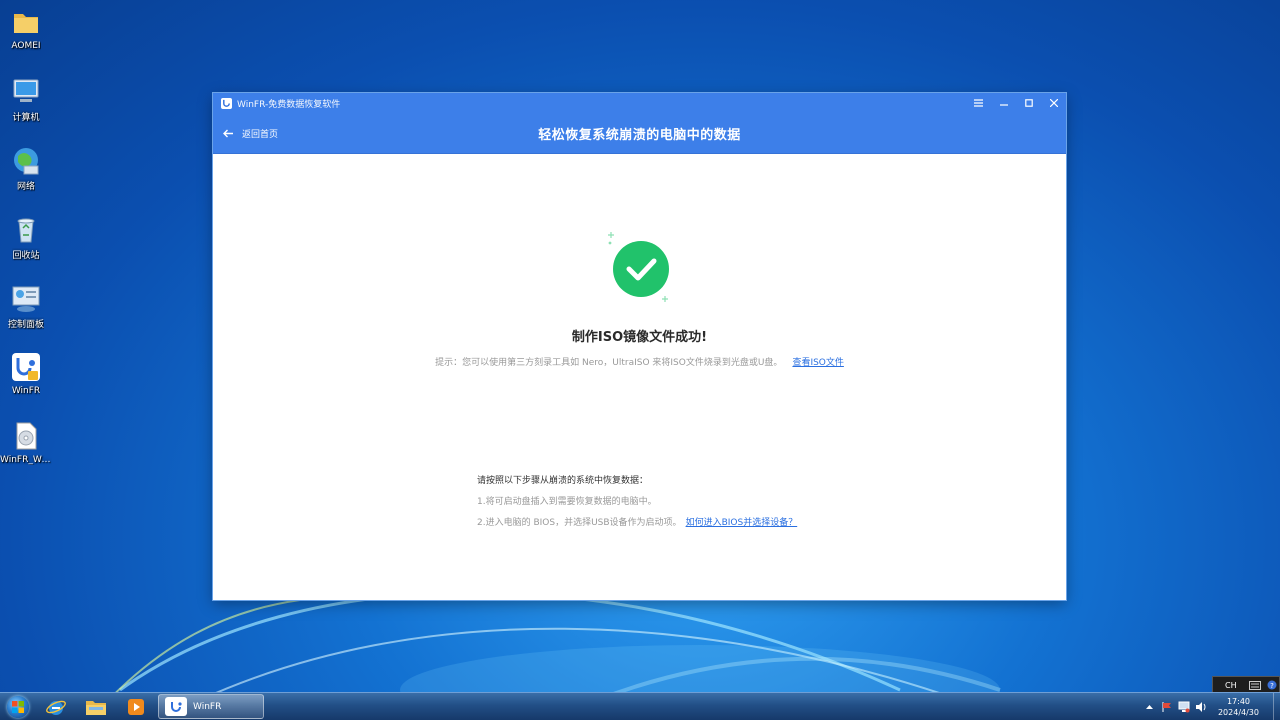  I want to click on media-player-icon, so click(136, 706).